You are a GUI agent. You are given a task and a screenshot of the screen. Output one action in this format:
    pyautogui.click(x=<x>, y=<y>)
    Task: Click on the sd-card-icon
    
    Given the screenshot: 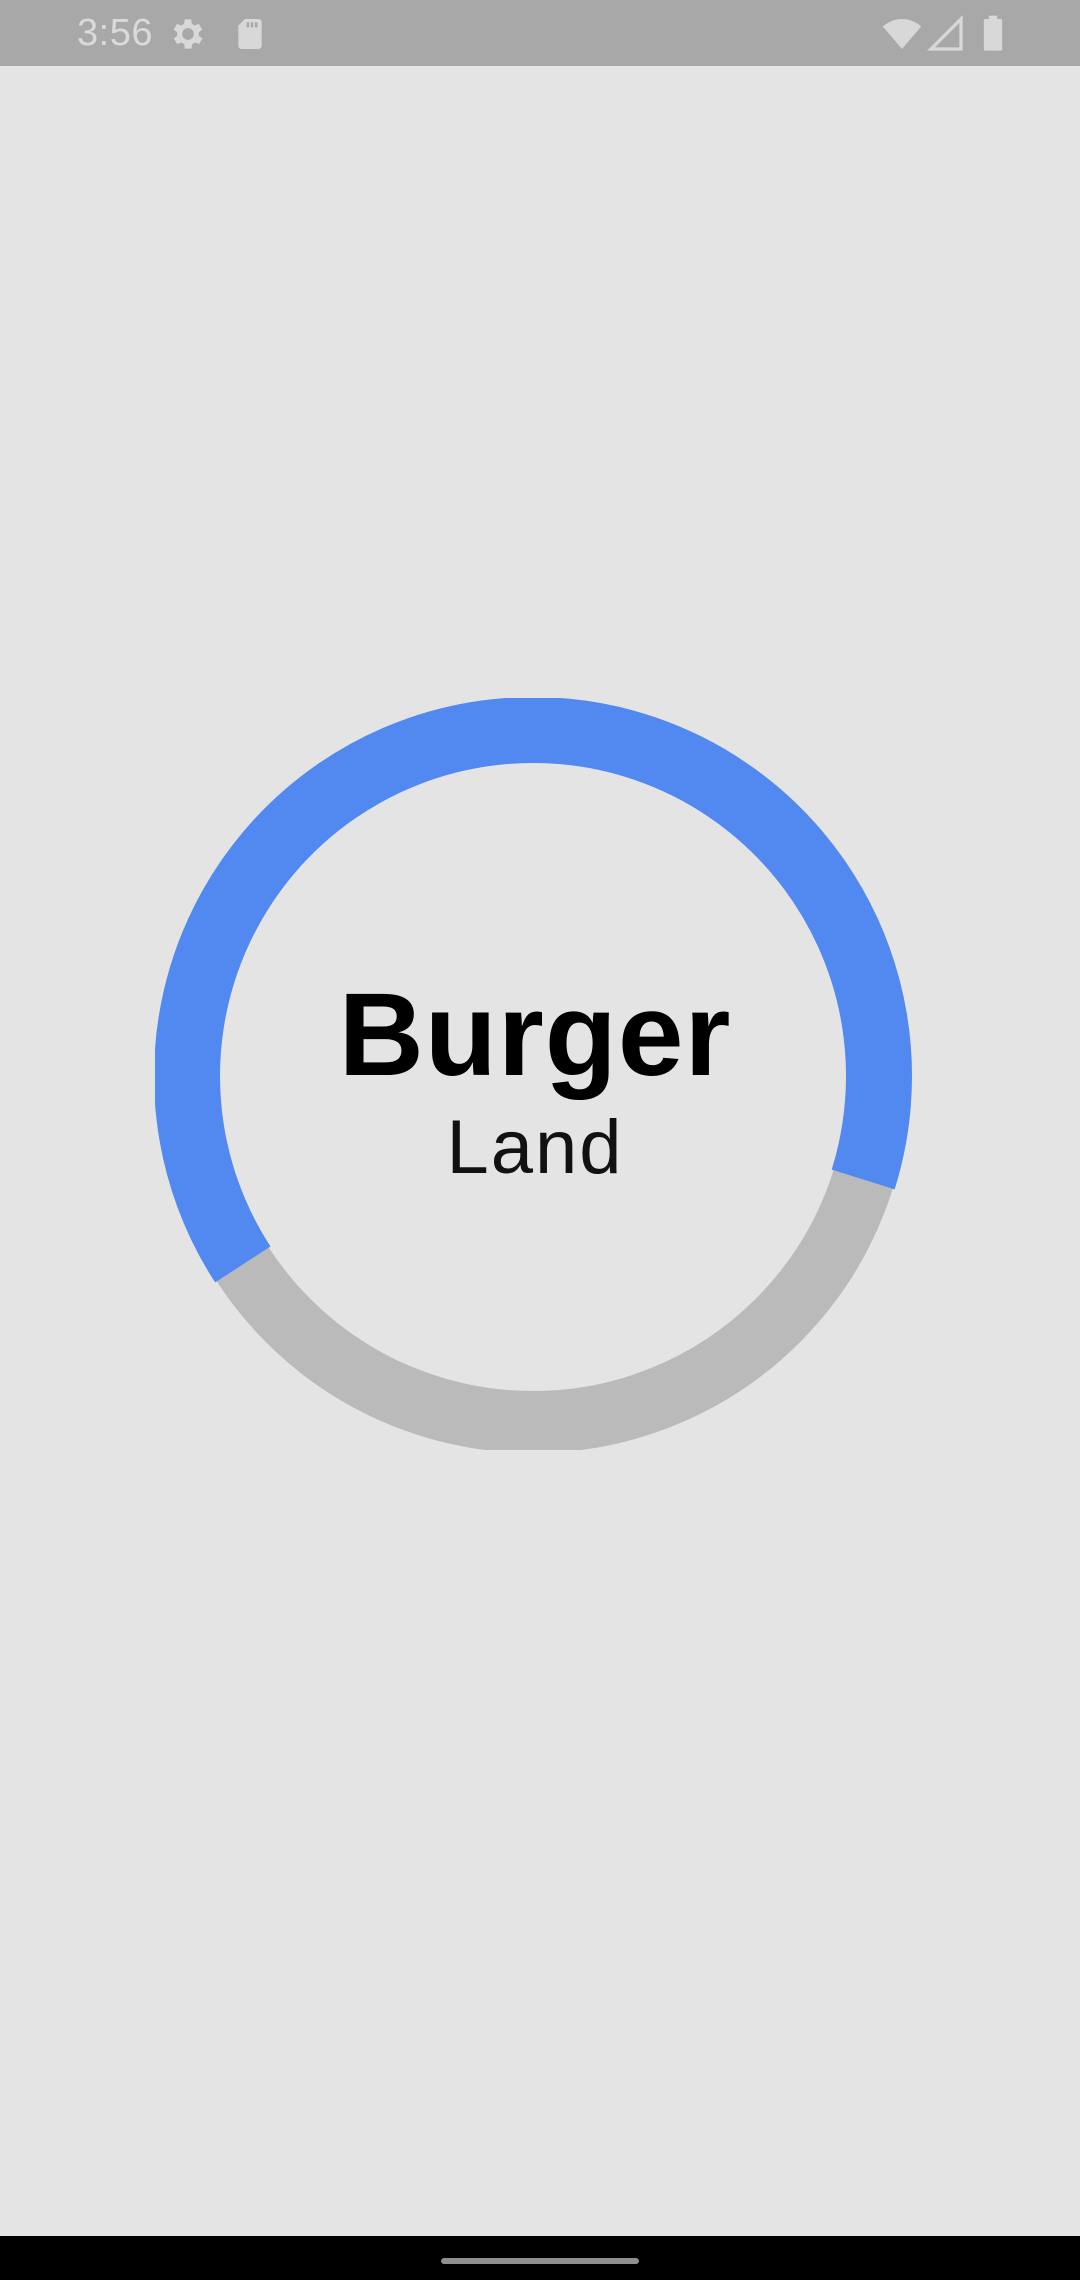 What is the action you would take?
    pyautogui.click(x=250, y=34)
    